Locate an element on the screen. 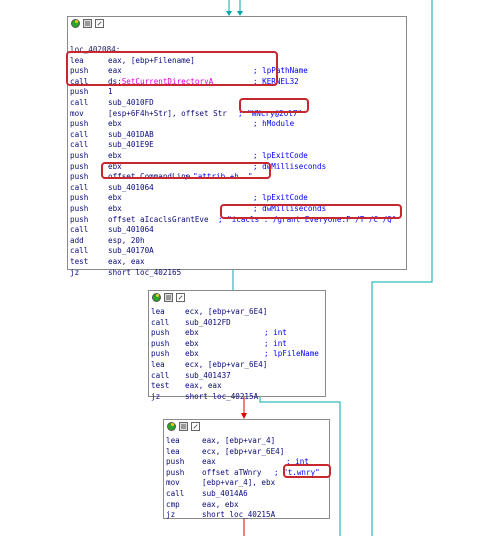  highlight-icacls-command is located at coordinates (311, 211).